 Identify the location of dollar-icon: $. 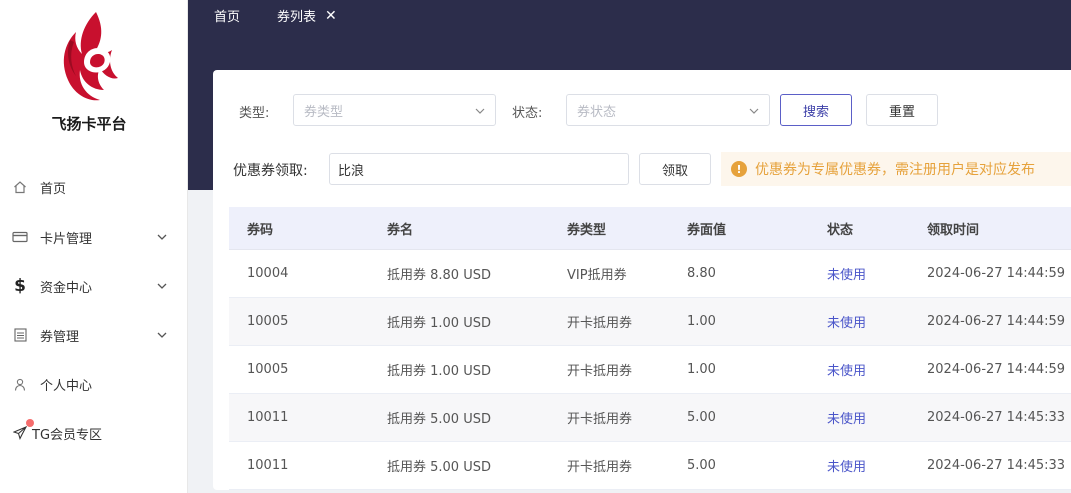
(20, 286).